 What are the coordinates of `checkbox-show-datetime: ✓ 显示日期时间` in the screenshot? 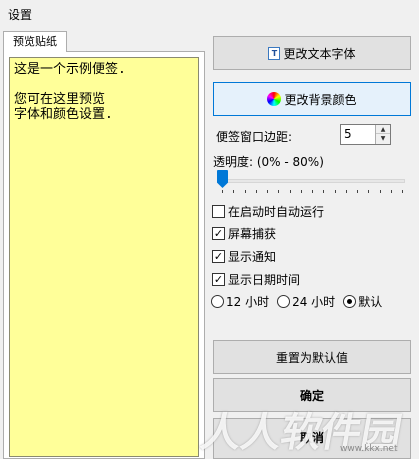 It's located at (256, 279).